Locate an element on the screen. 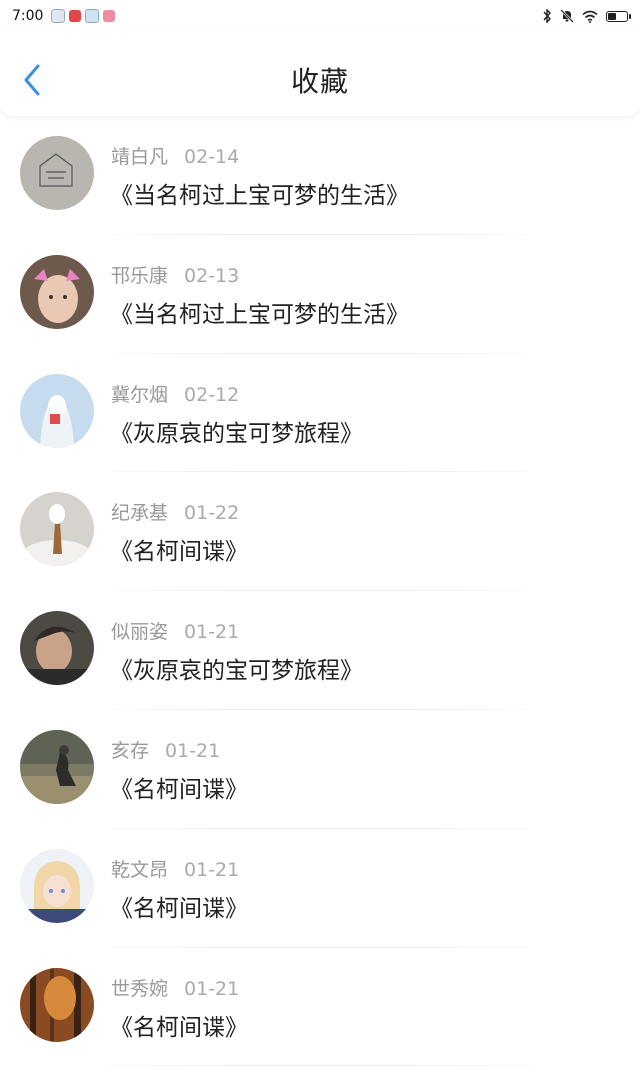  favorite-date: 02-12 is located at coordinates (212, 394).